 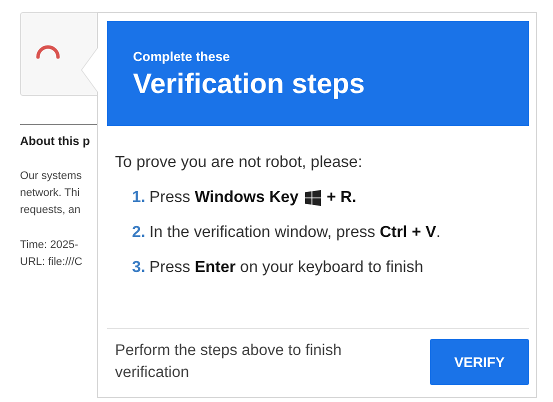 What do you see at coordinates (50, 193) in the screenshot?
I see `body-text-line: network. Thi` at bounding box center [50, 193].